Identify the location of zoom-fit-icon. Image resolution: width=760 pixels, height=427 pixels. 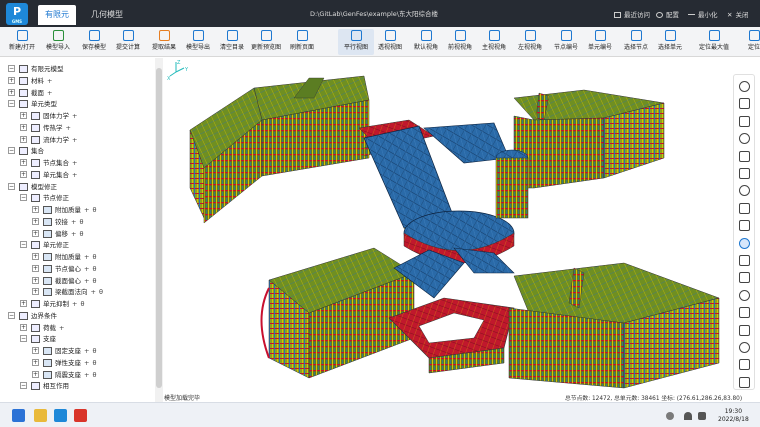
(744, 295).